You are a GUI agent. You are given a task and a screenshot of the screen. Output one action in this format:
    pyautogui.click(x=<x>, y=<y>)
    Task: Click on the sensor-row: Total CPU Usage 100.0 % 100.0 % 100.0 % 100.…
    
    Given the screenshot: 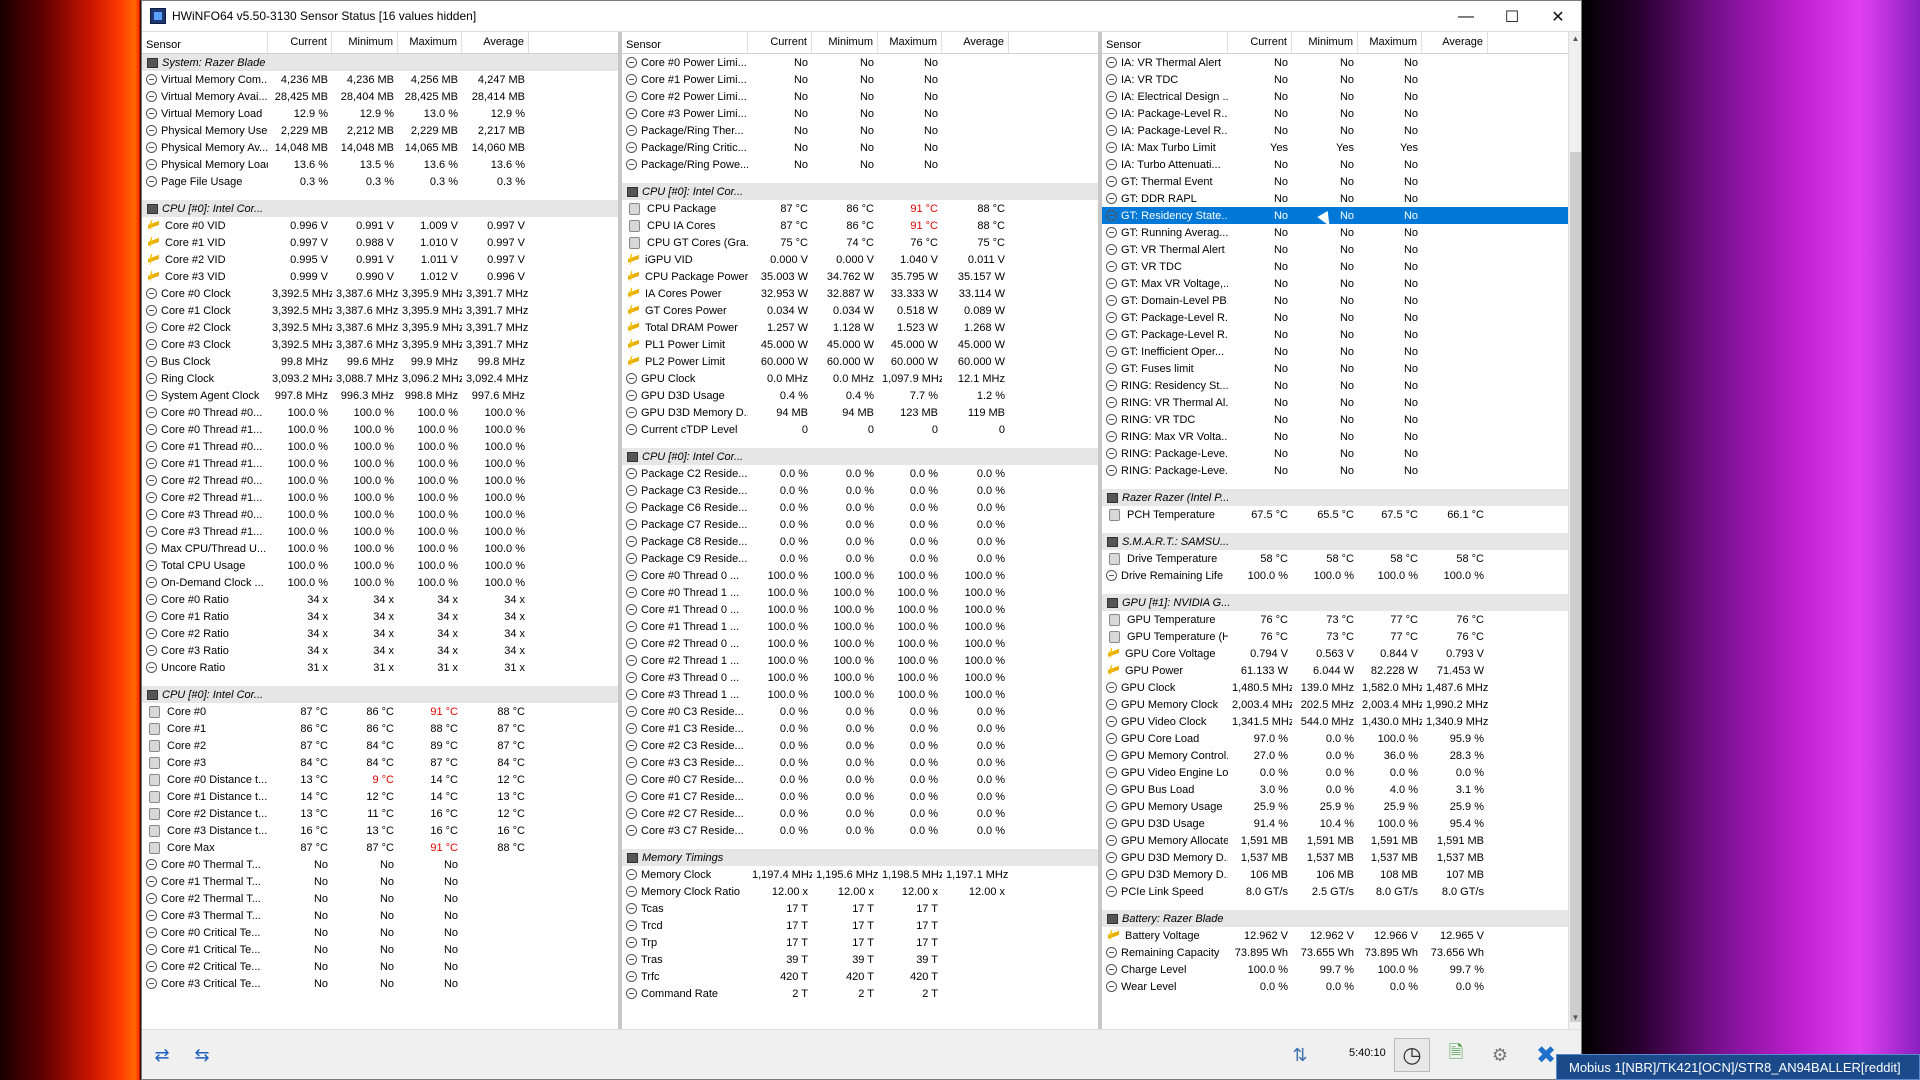 What is the action you would take?
    pyautogui.click(x=380, y=565)
    